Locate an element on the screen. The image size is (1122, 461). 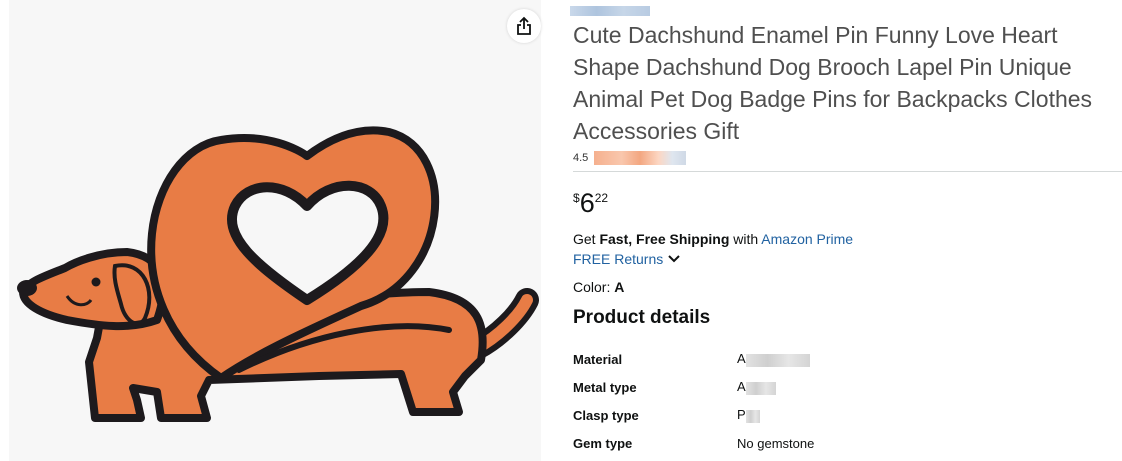
store-link is located at coordinates (610, 11).